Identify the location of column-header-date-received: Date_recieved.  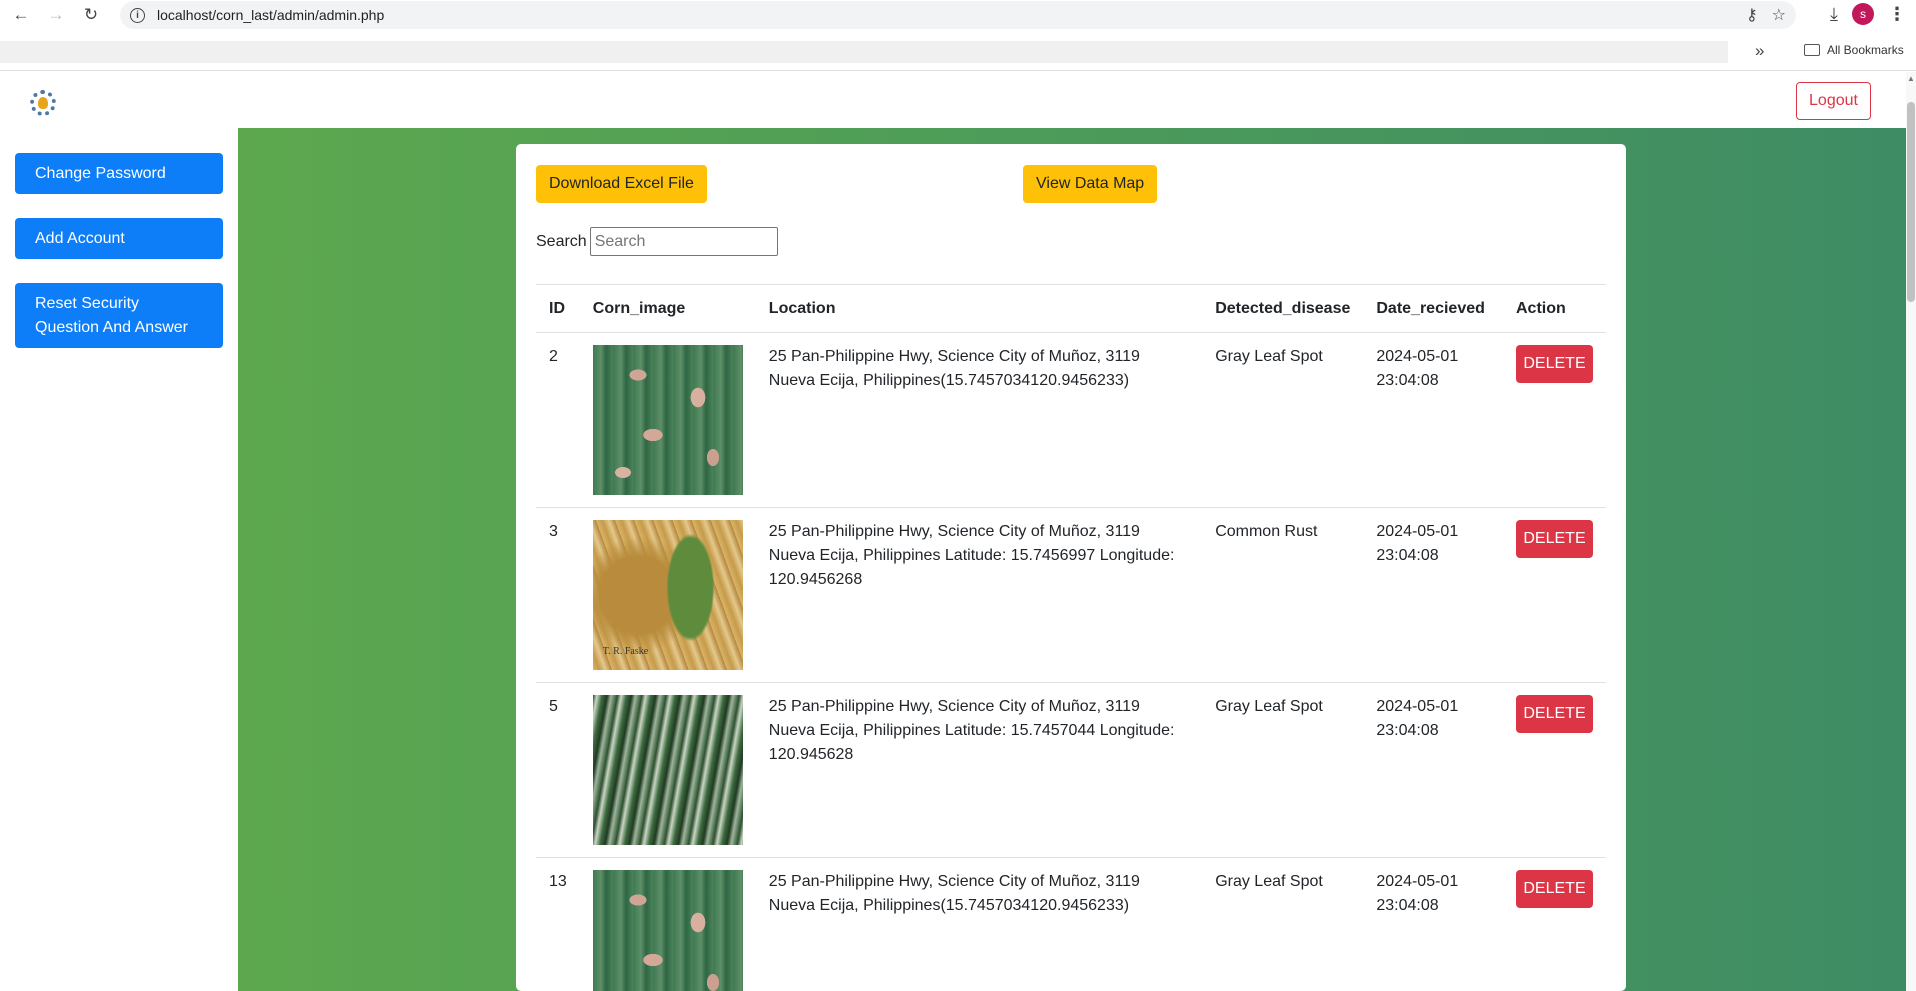
(1433, 308).